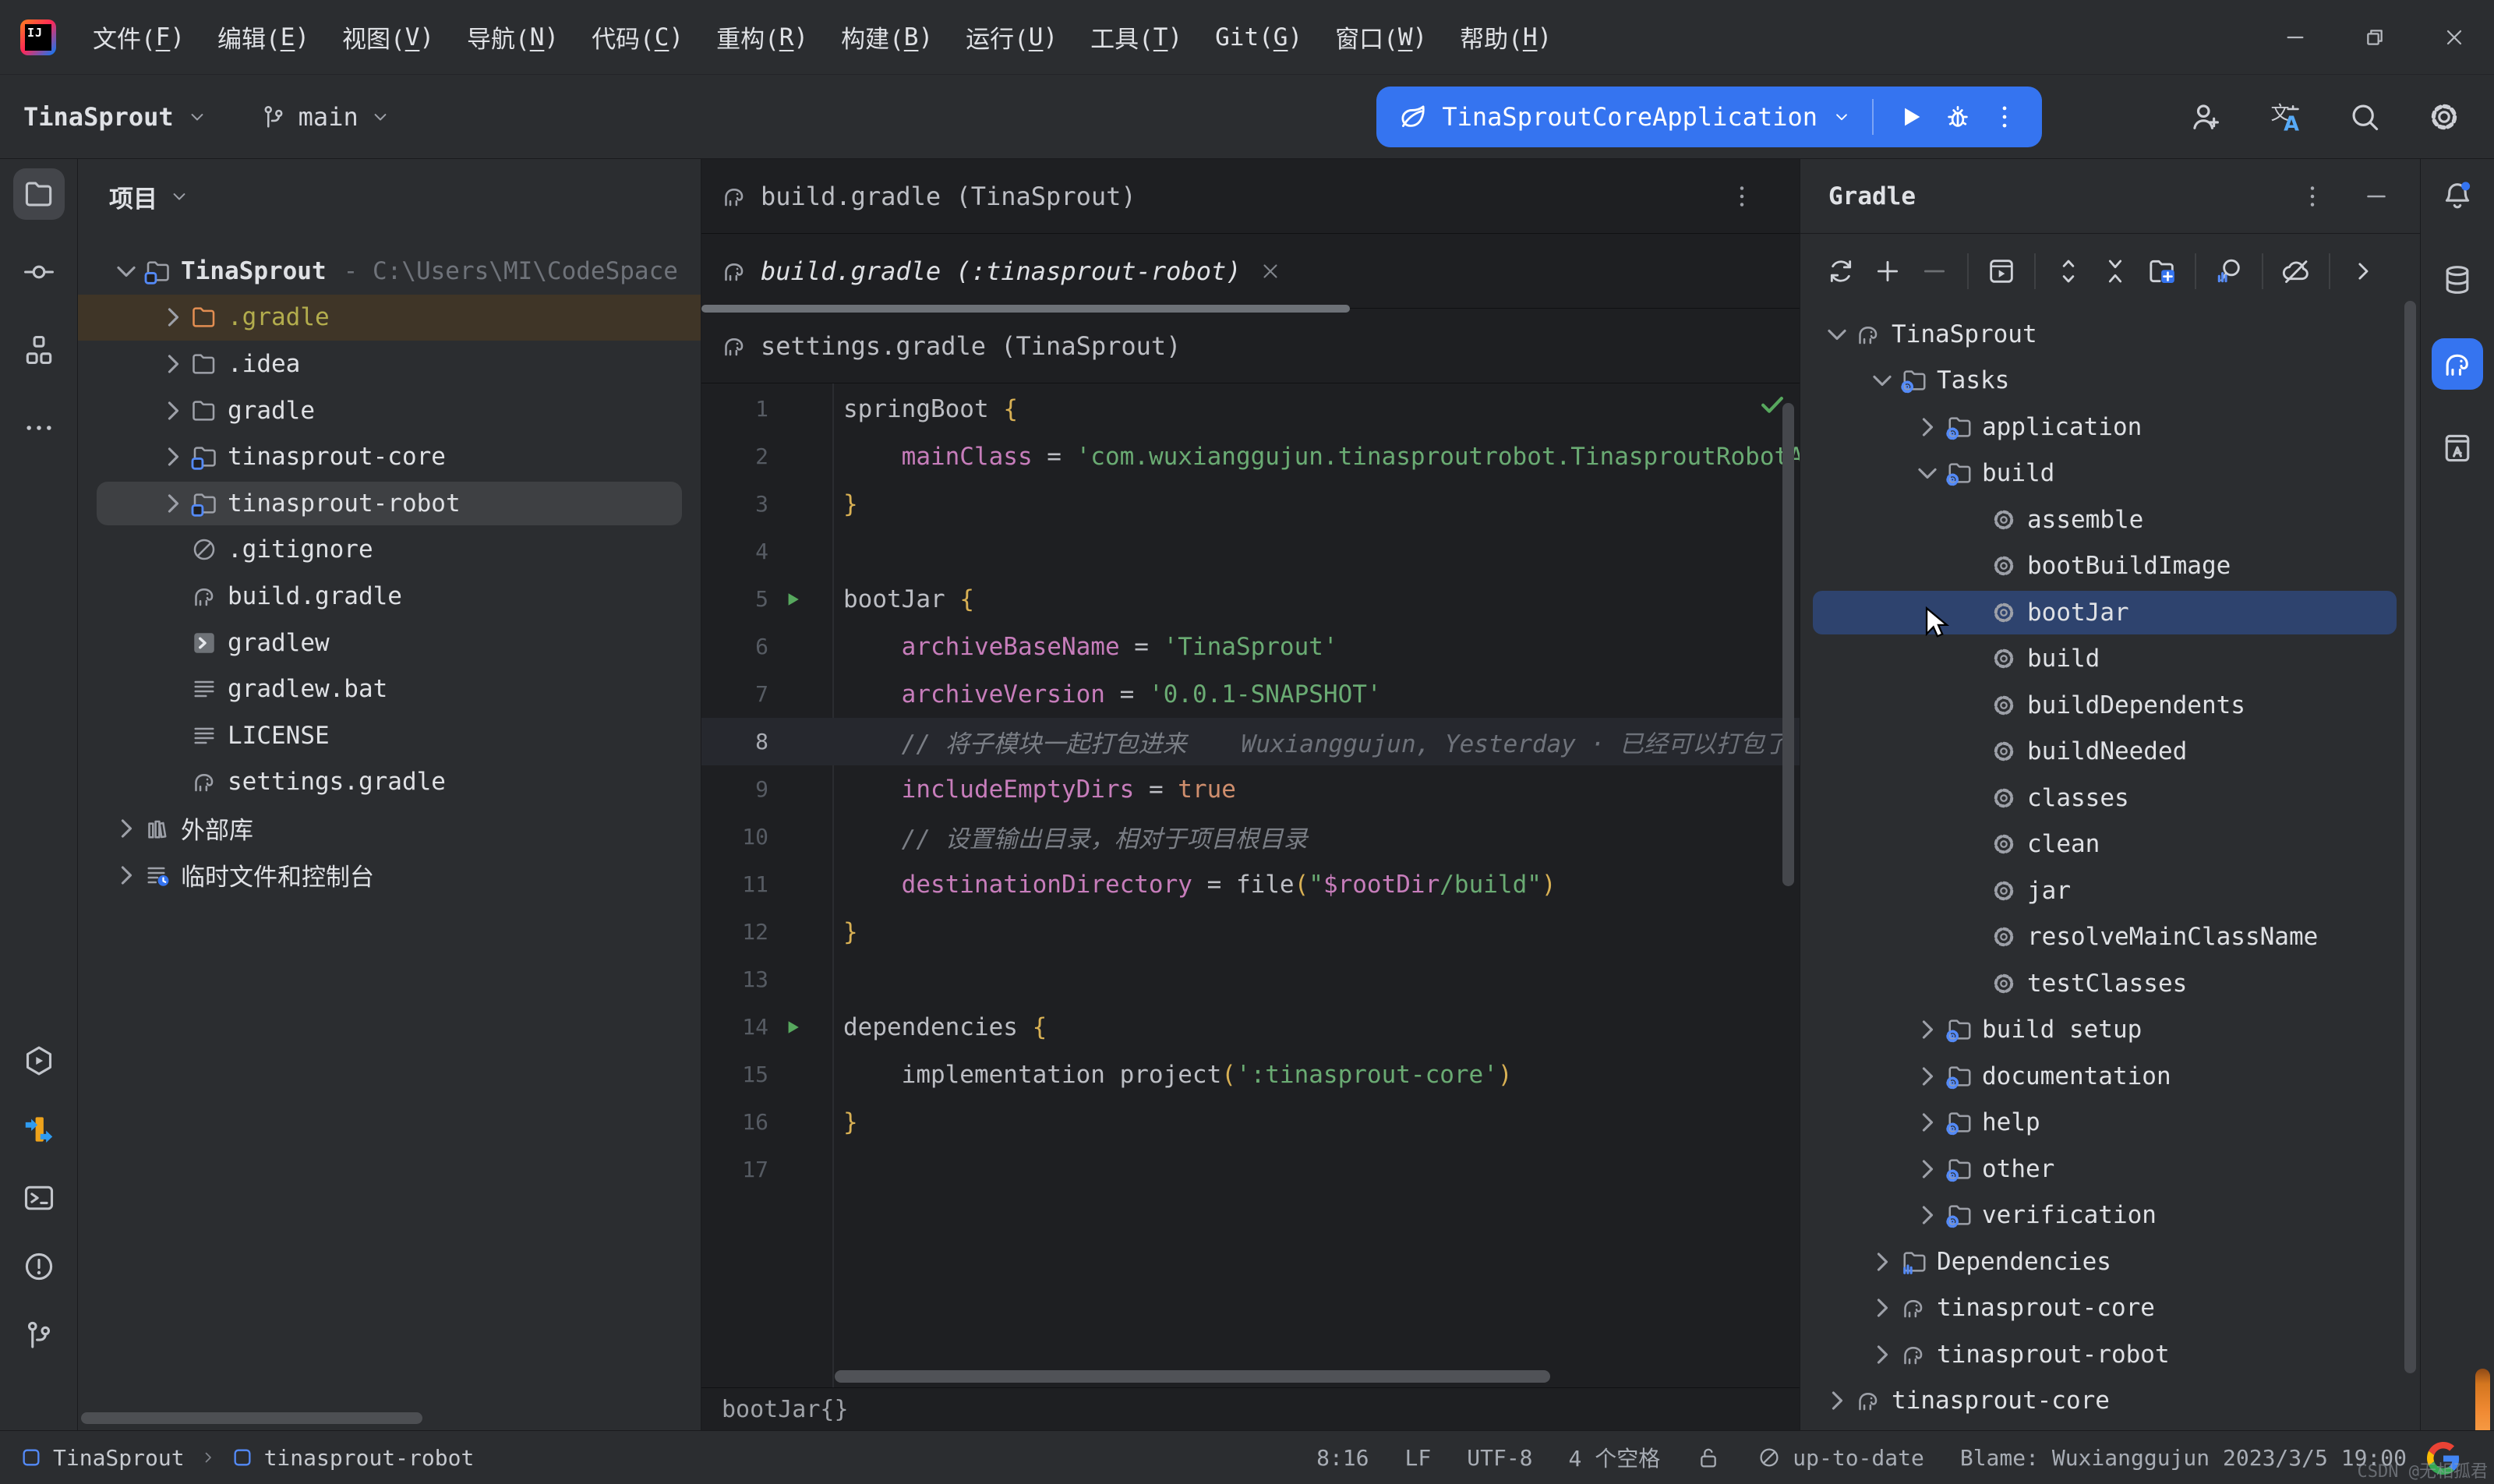  Describe the element at coordinates (2312, 196) in the screenshot. I see `more-vertical-button` at that location.